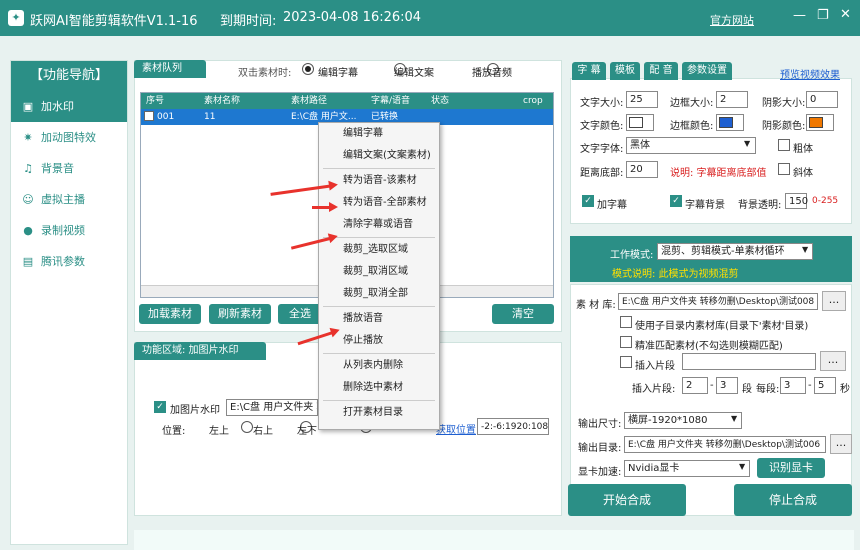 This screenshot has height=550, width=860. I want to click on menu-remove-from-list: 从列表内删除, so click(379, 366).